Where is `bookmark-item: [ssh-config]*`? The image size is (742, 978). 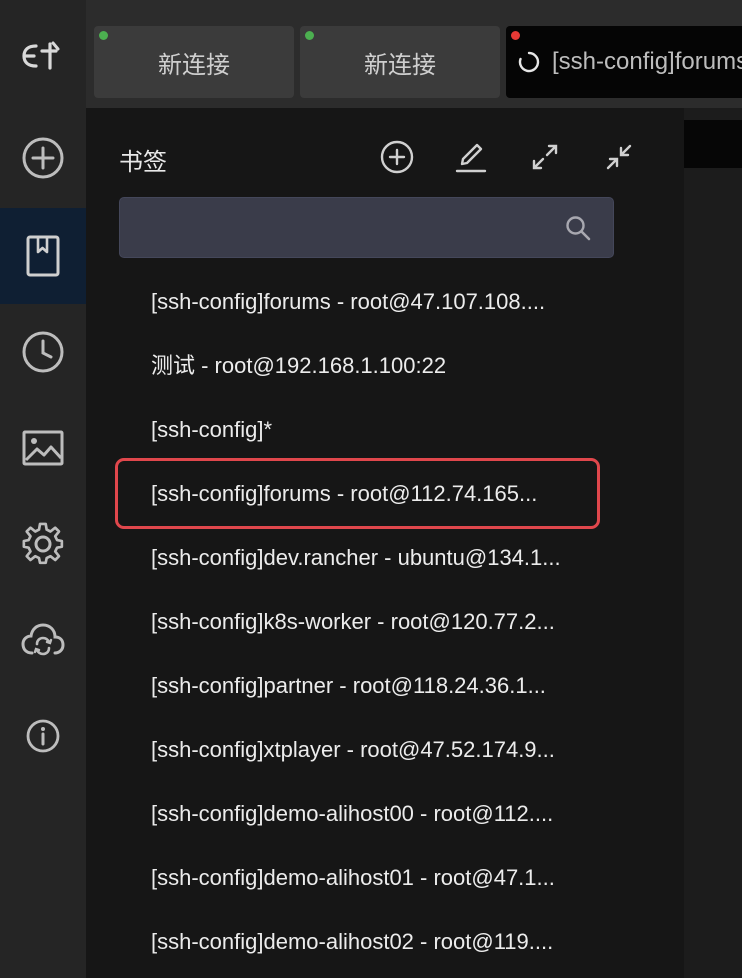
bookmark-item: [ssh-config]* is located at coordinates (386, 430).